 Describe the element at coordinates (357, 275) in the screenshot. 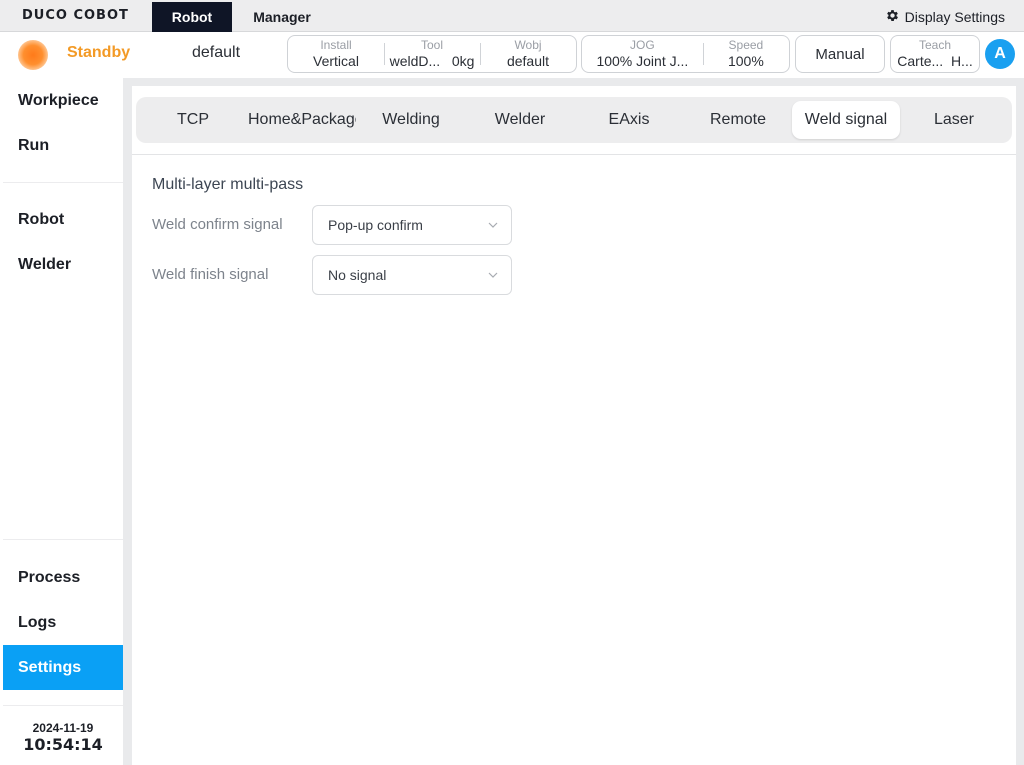

I see `weld-finish-signal-value: No signal` at that location.